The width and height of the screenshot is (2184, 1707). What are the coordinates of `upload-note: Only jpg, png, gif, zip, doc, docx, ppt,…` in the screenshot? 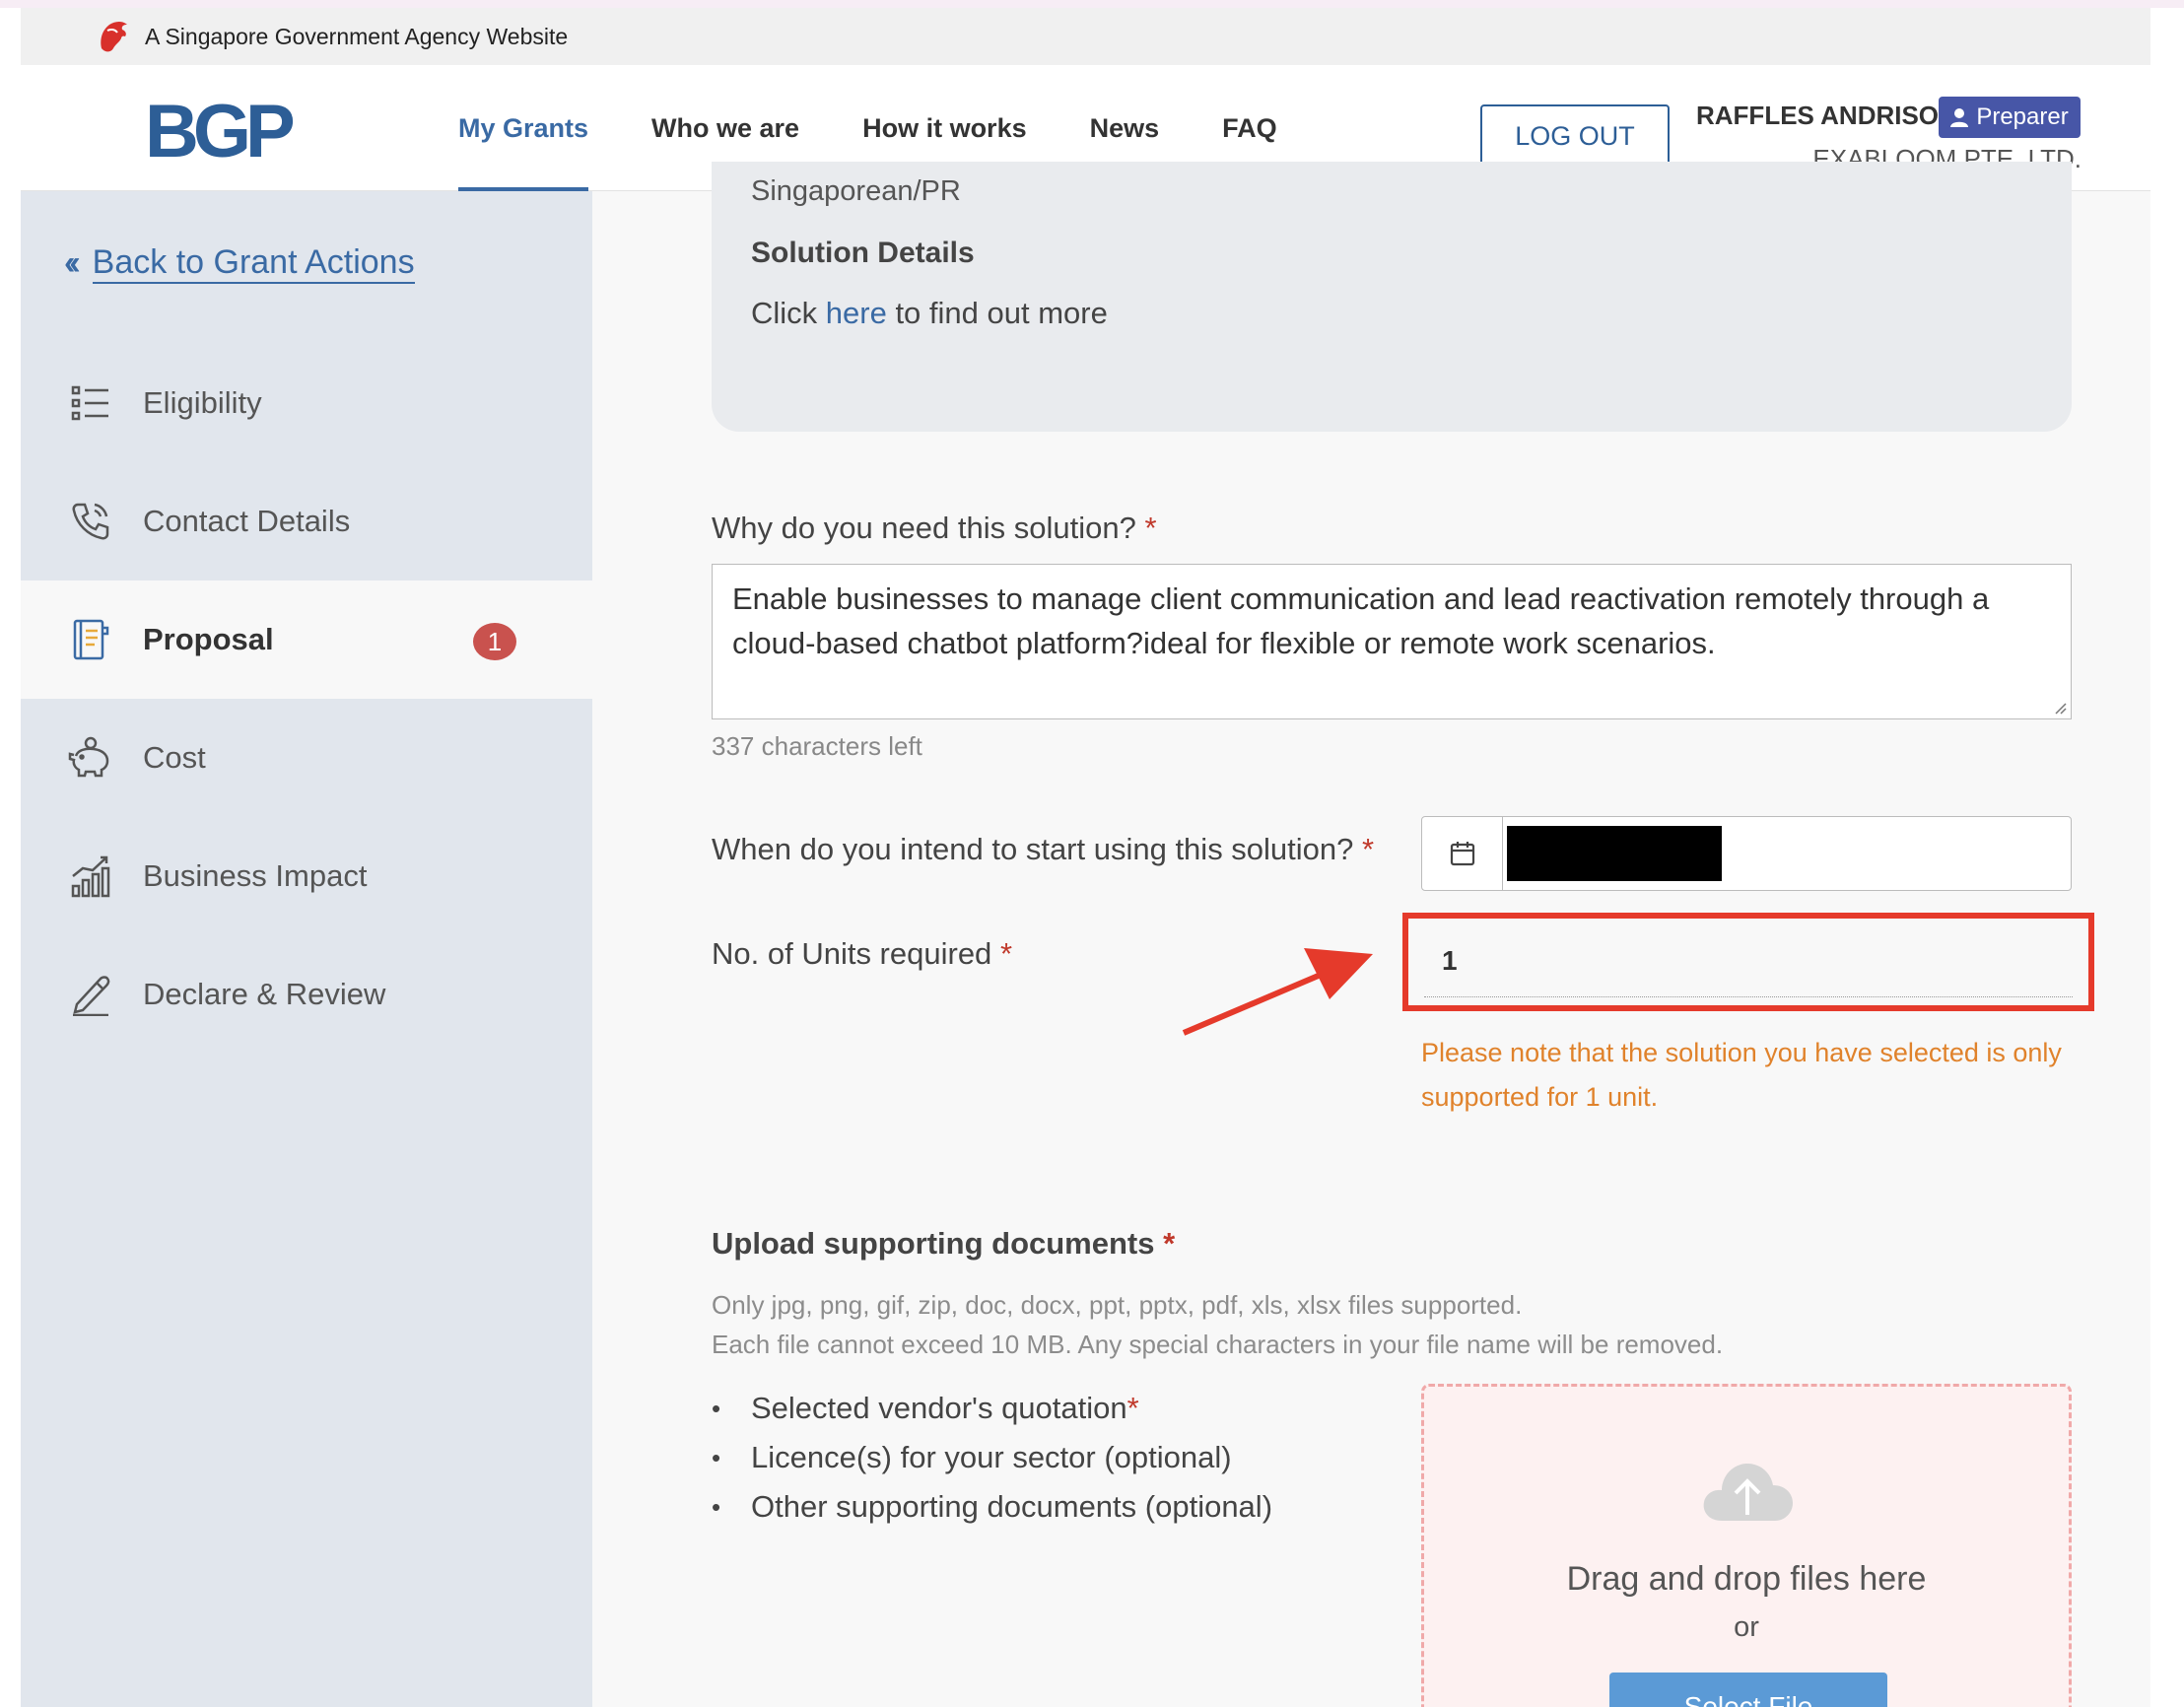 It's located at (1217, 1324).